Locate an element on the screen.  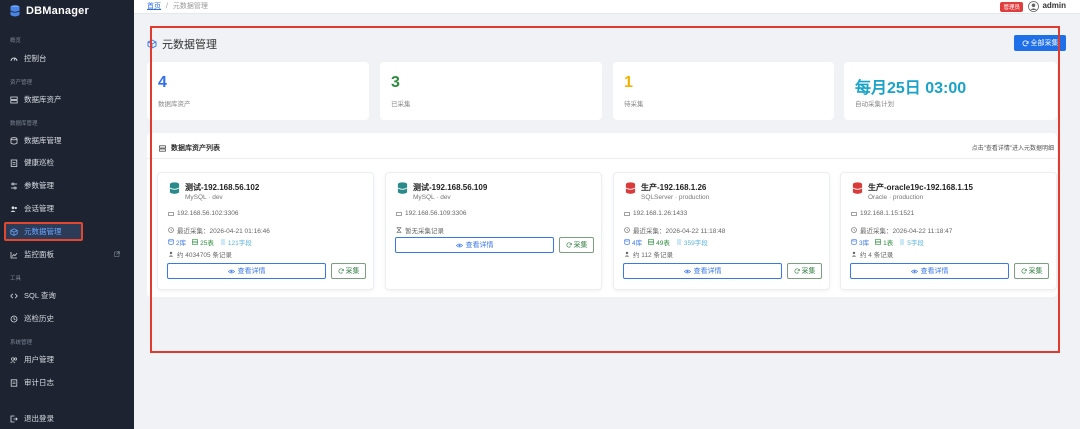
sidebar-item-dashboard: 控制台 is located at coordinates (67, 58).